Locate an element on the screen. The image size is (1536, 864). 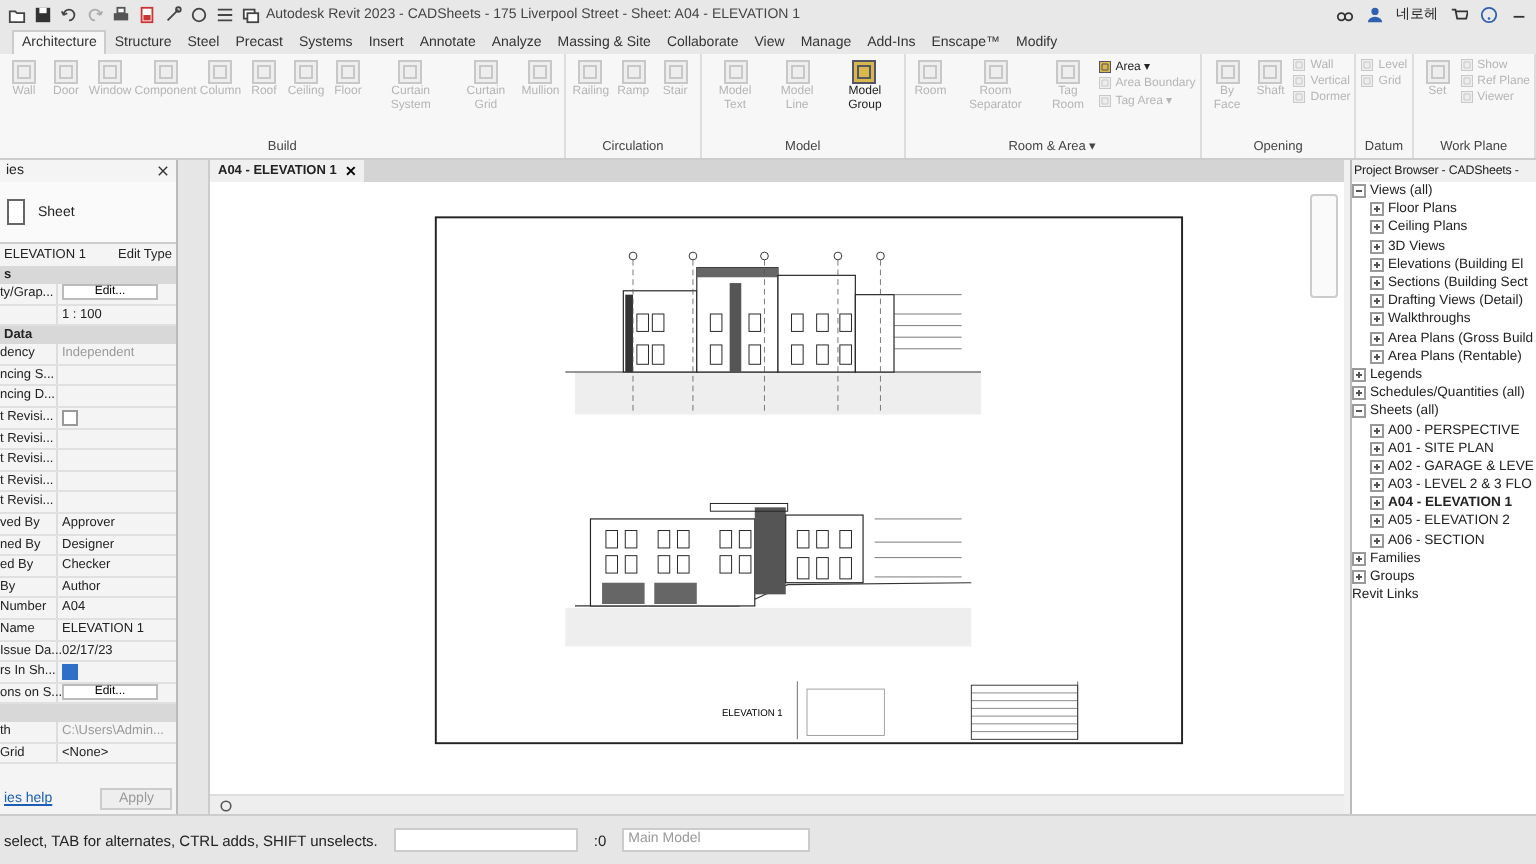
help-icon is located at coordinates (1489, 14).